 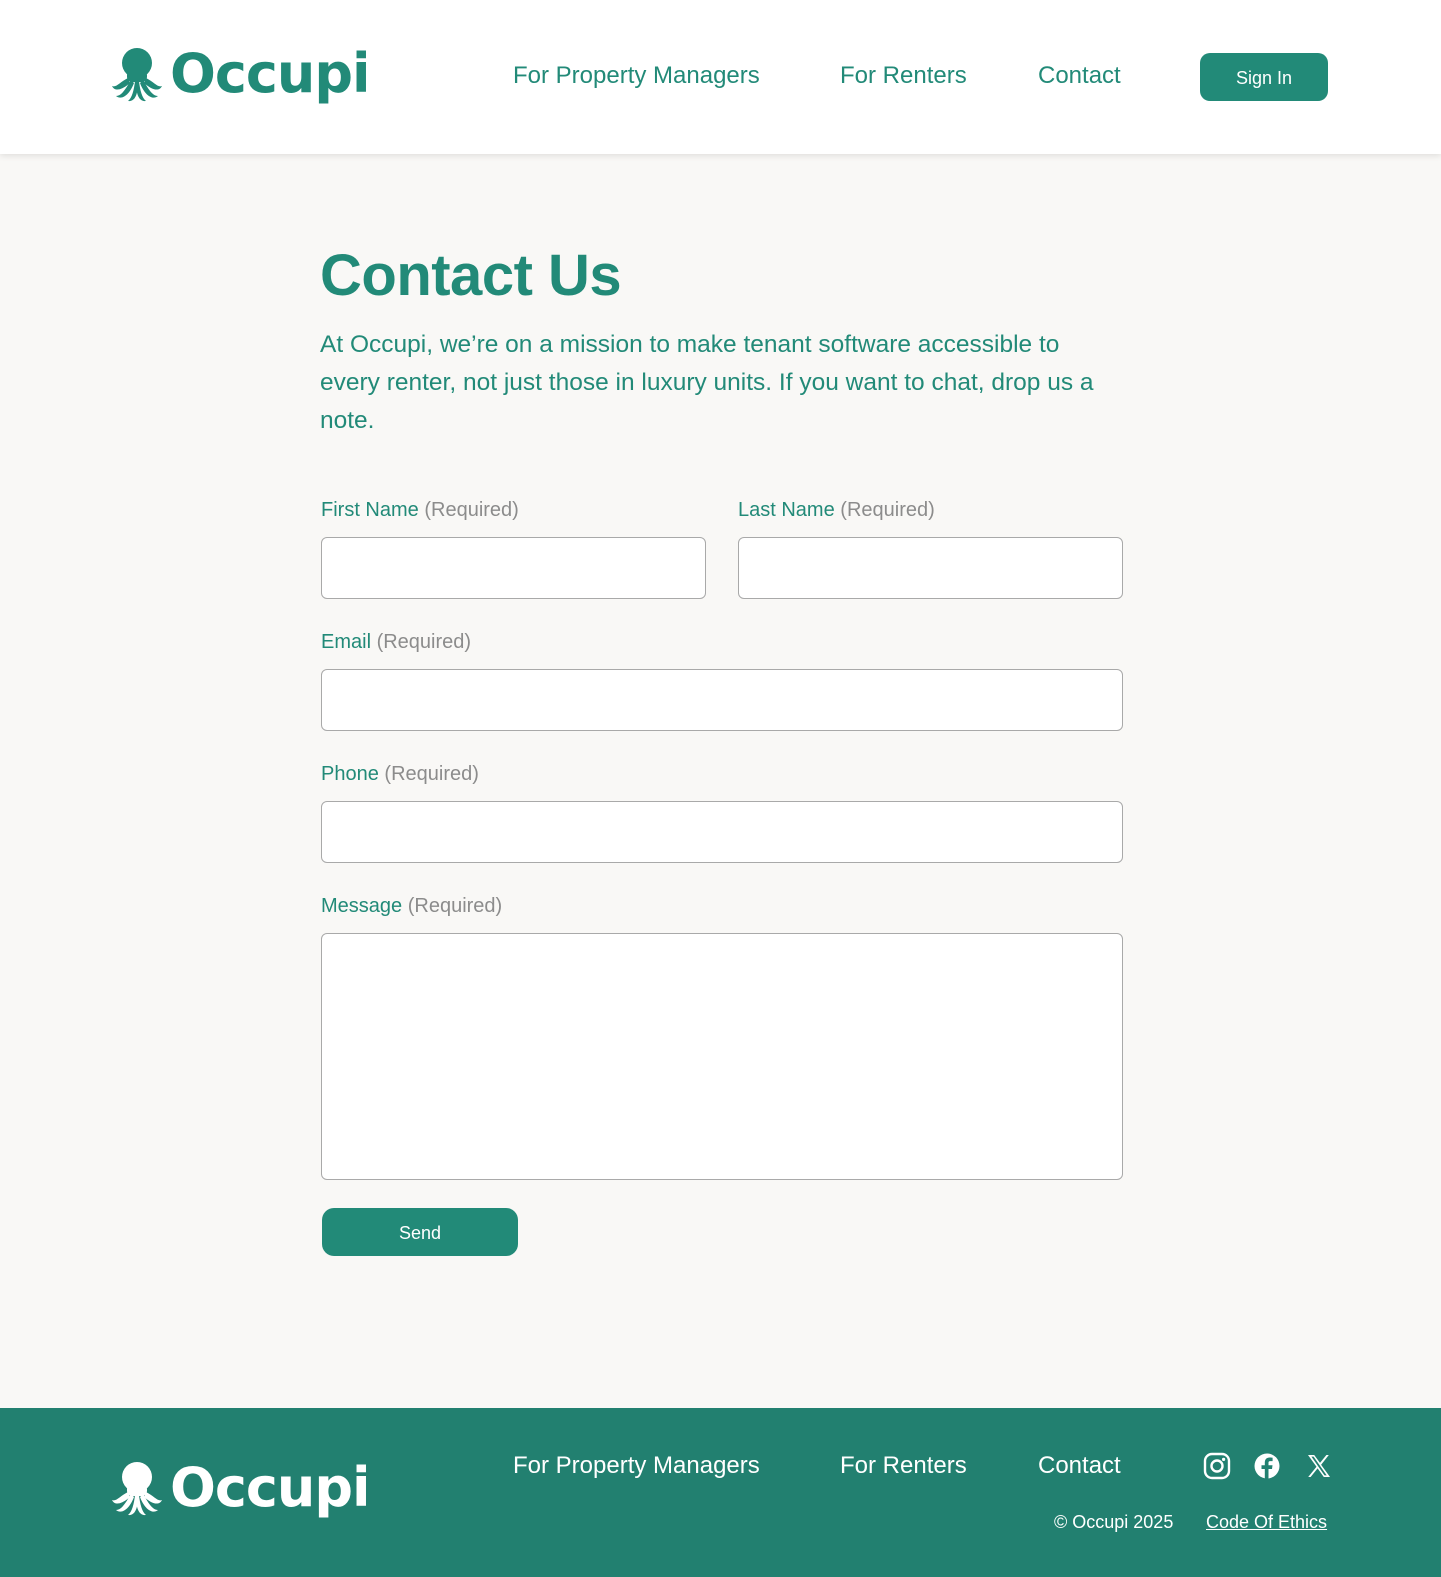 What do you see at coordinates (350, 774) in the screenshot?
I see `phone-label-text: Phone` at bounding box center [350, 774].